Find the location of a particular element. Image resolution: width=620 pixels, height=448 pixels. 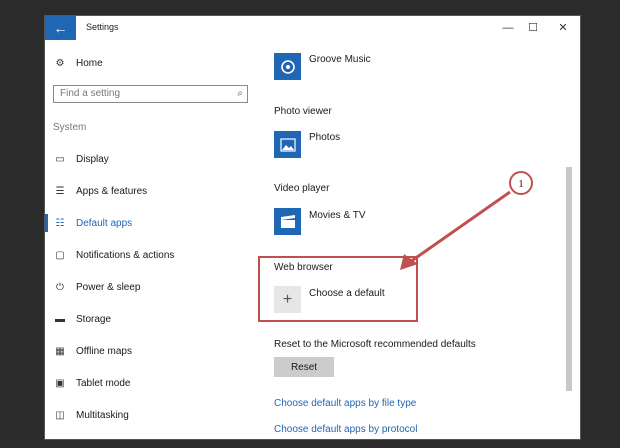

gear-icon: ⚙ is located at coordinates (60, 63).